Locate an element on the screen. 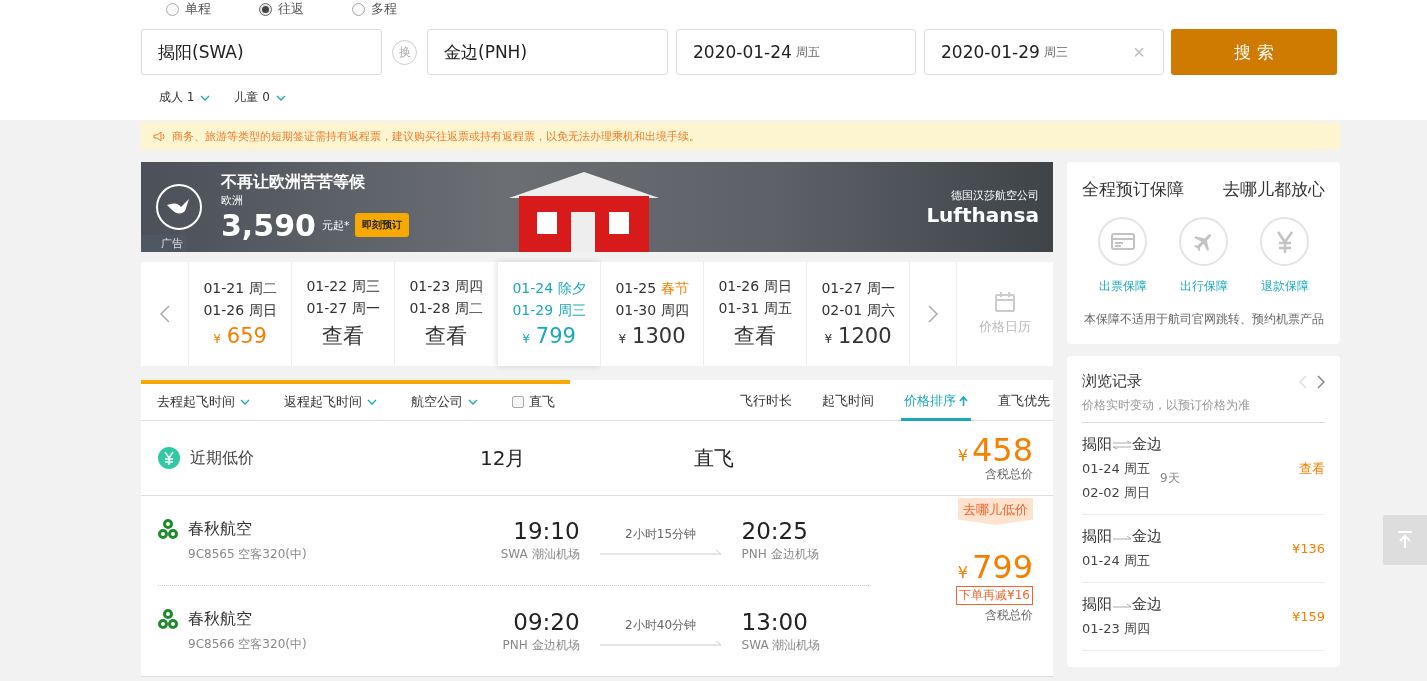 This screenshot has width=1427, height=681. filter-dropdown: 返程起飞时间 is located at coordinates (330, 402).